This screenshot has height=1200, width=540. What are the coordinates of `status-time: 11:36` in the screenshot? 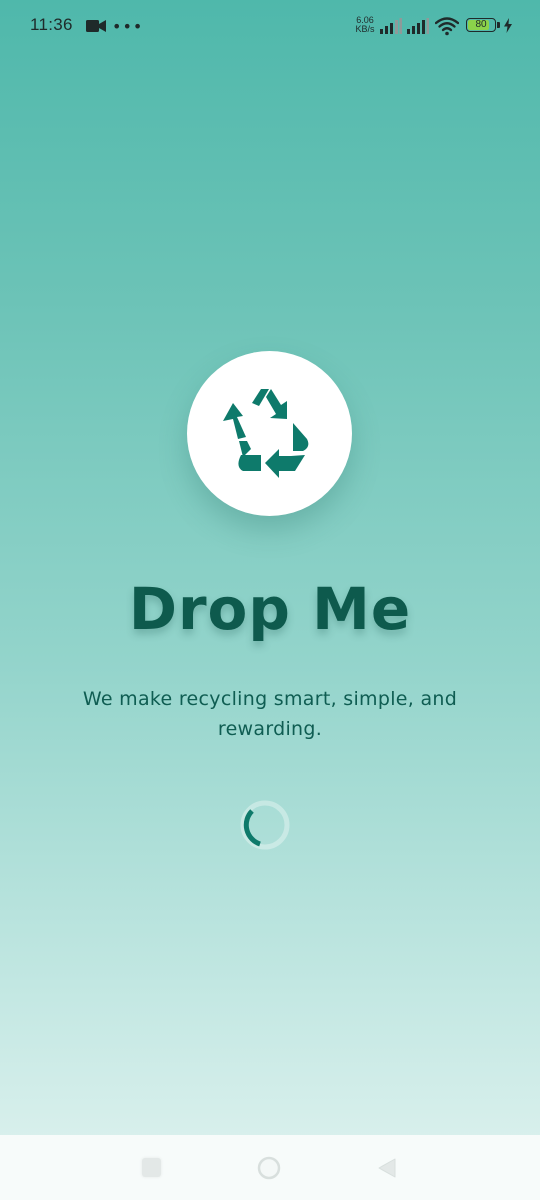 It's located at (51, 24).